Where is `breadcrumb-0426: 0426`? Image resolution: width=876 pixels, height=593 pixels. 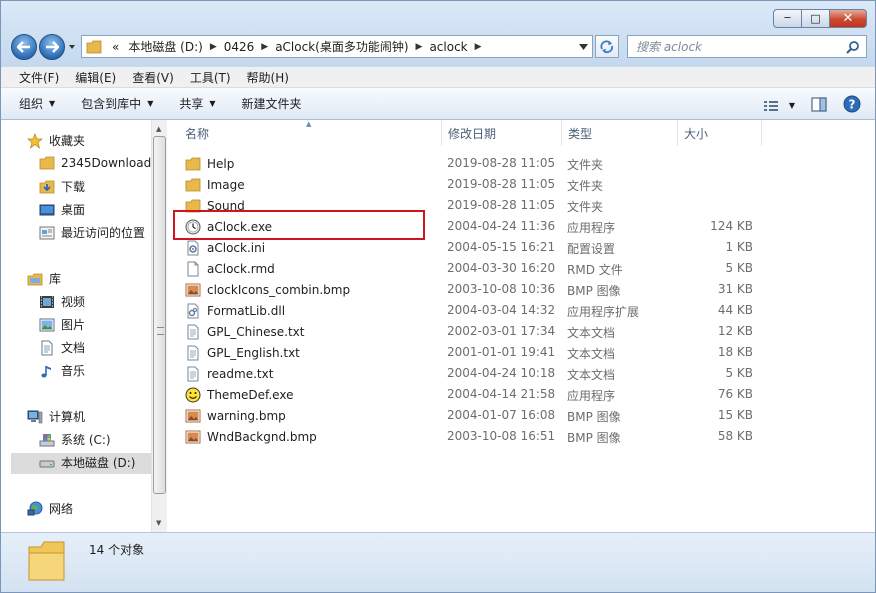 breadcrumb-0426: 0426 is located at coordinates (239, 47).